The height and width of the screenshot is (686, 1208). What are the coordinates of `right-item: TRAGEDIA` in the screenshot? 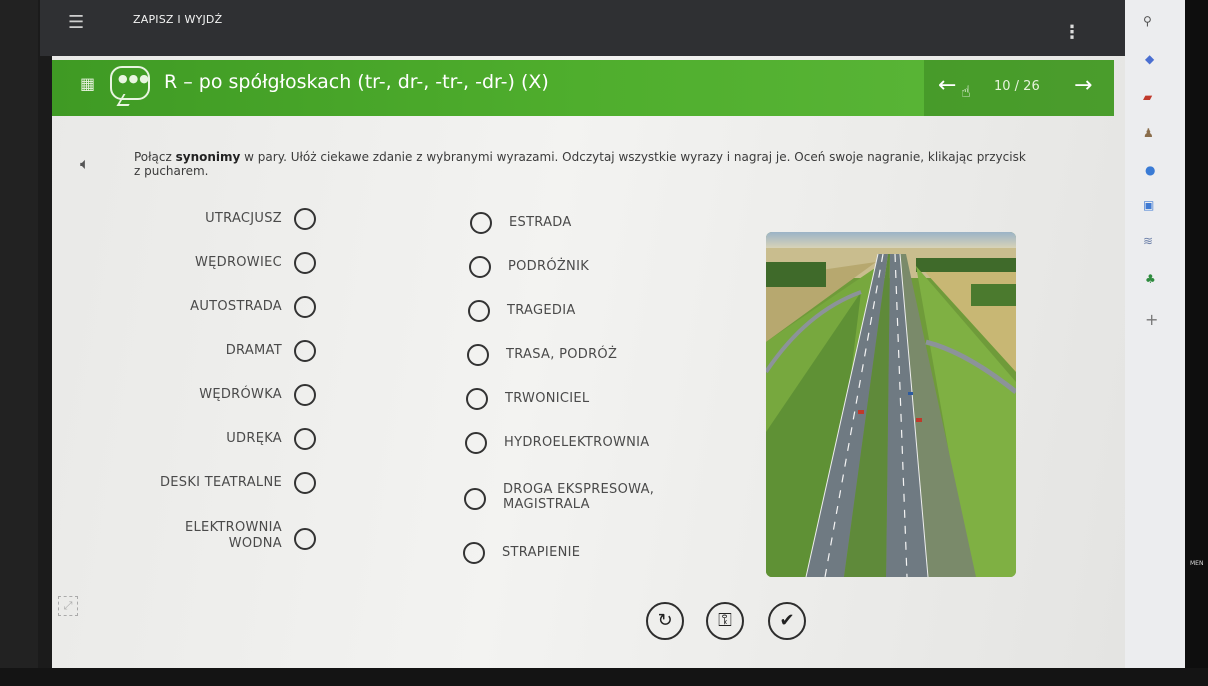 It's located at (598, 312).